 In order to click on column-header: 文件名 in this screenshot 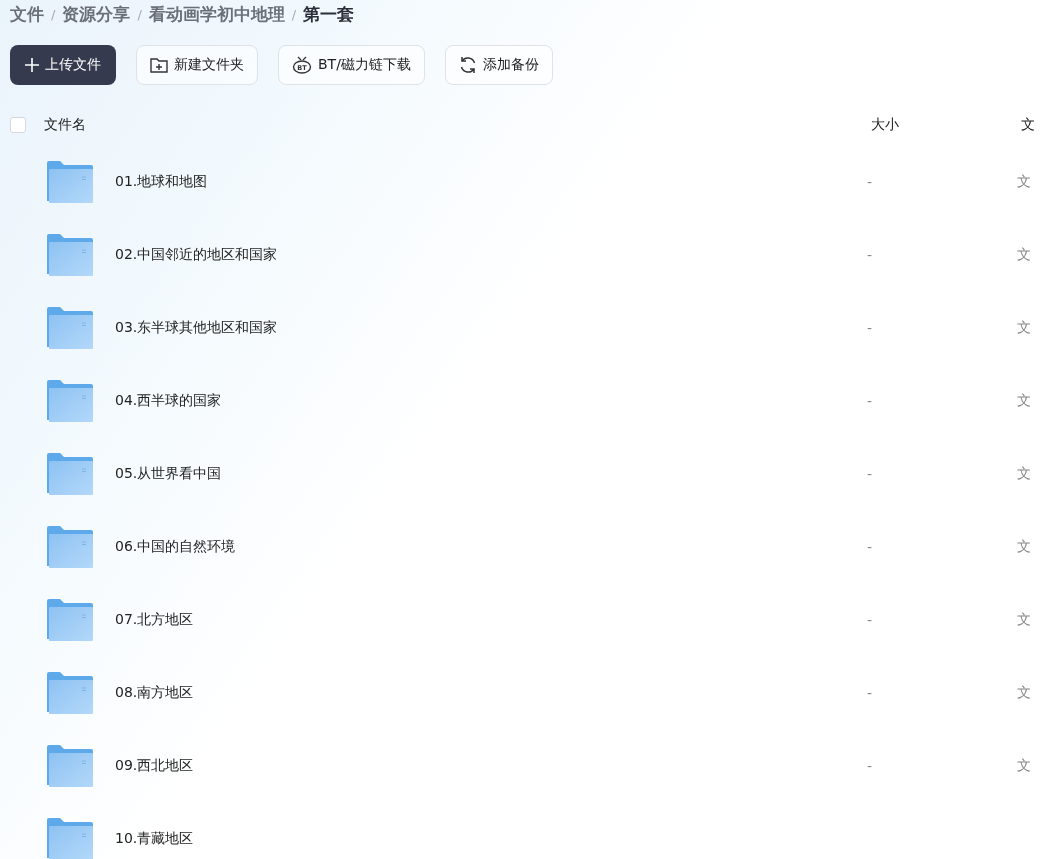, I will do `click(65, 124)`.